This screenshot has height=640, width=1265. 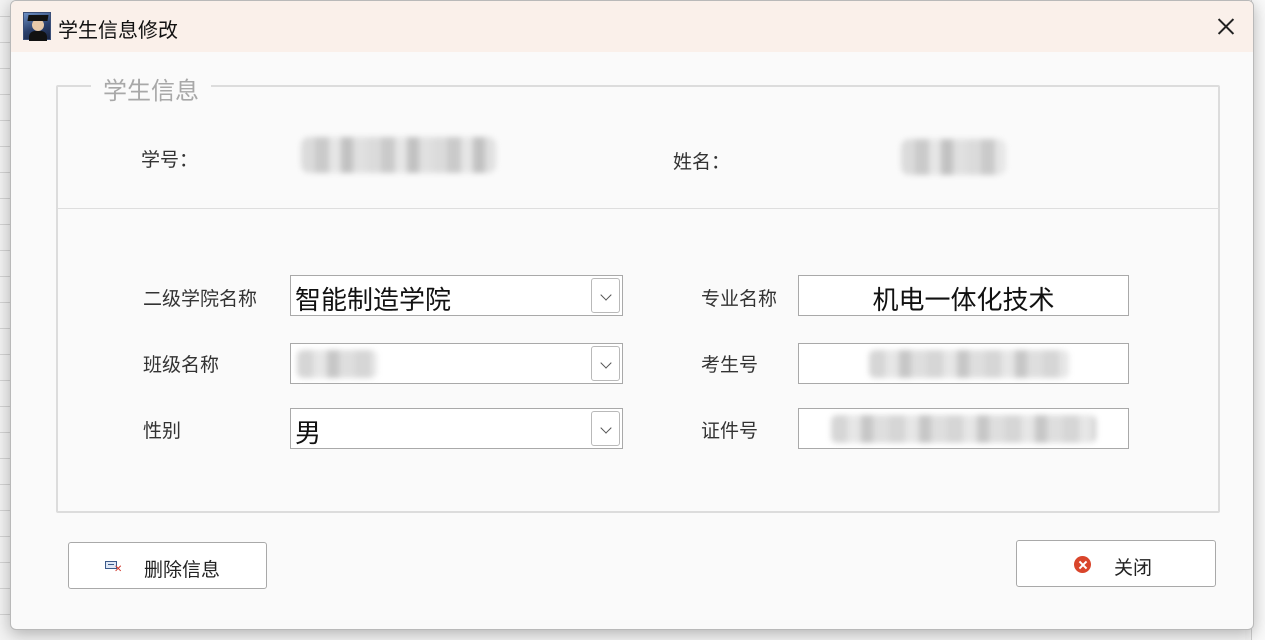 I want to click on college-label: 二级学院名称, so click(x=200, y=299).